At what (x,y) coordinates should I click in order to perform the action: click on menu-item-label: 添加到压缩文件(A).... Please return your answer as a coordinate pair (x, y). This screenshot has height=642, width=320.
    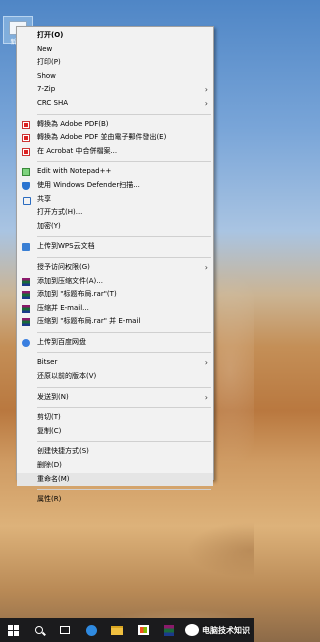
    Looking at the image, I should click on (70, 280).